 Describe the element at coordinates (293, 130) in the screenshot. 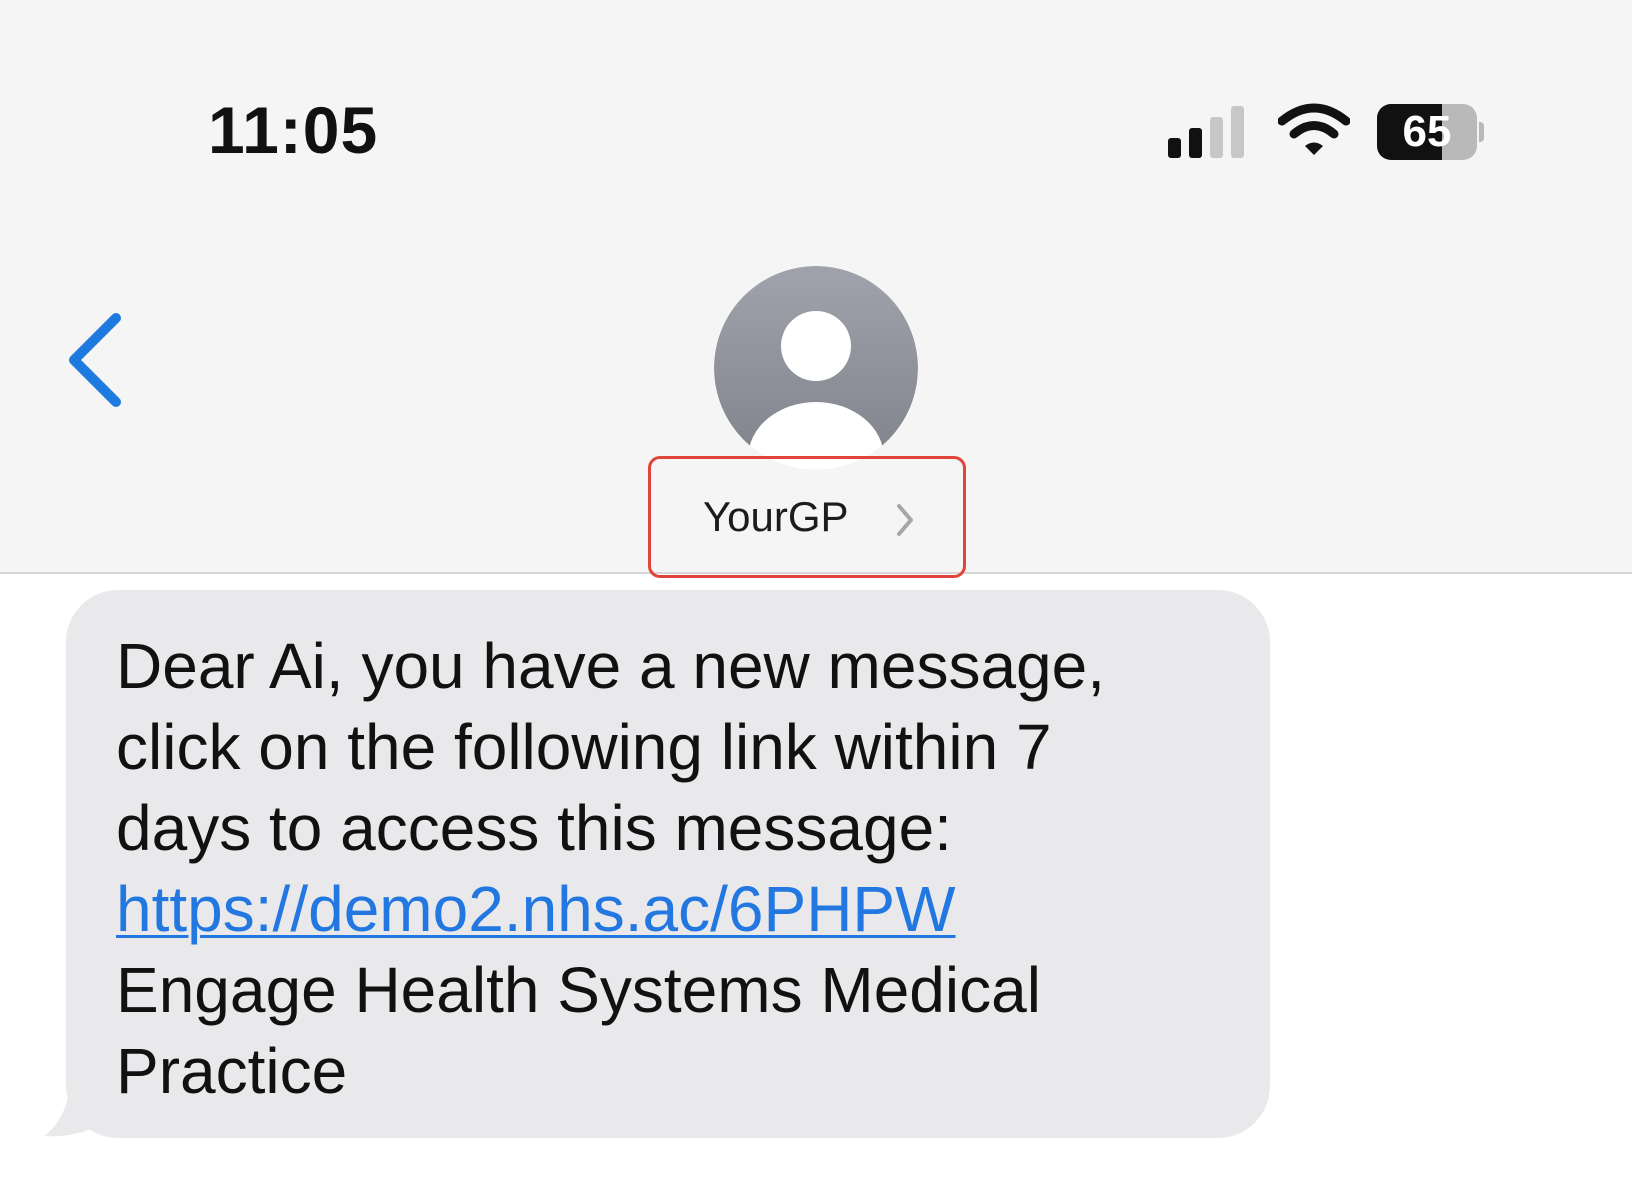

I see `status-time: 11:05` at that location.